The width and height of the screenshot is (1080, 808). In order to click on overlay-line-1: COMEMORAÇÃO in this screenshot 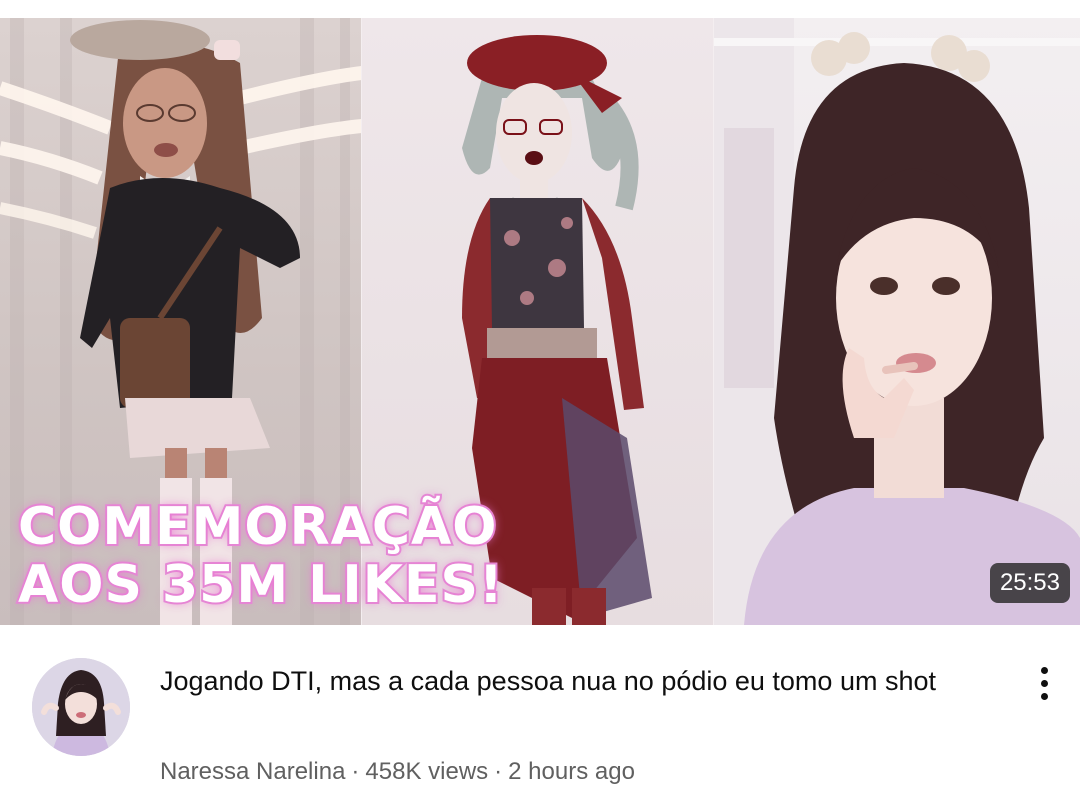, I will do `click(257, 527)`.